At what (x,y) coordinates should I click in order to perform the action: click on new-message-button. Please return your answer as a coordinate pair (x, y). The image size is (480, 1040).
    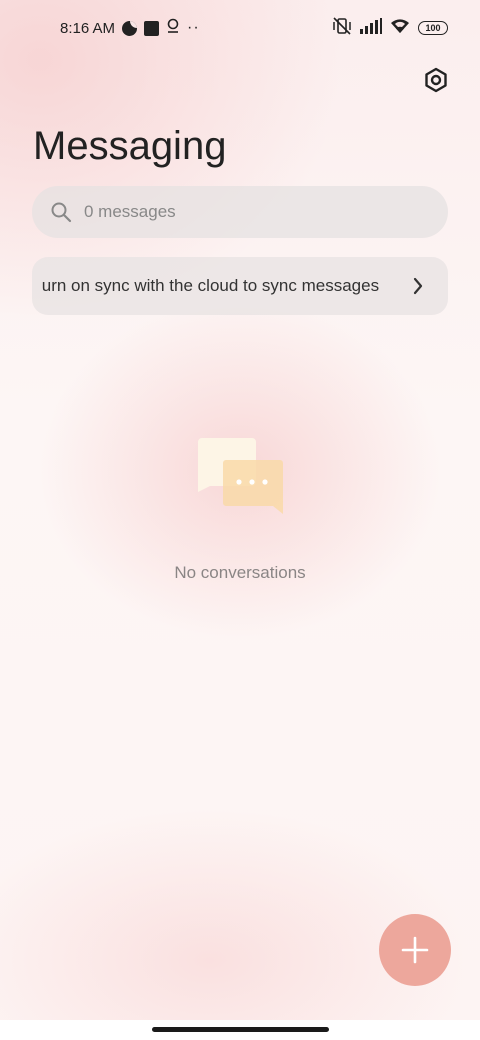
    Looking at the image, I should click on (415, 950).